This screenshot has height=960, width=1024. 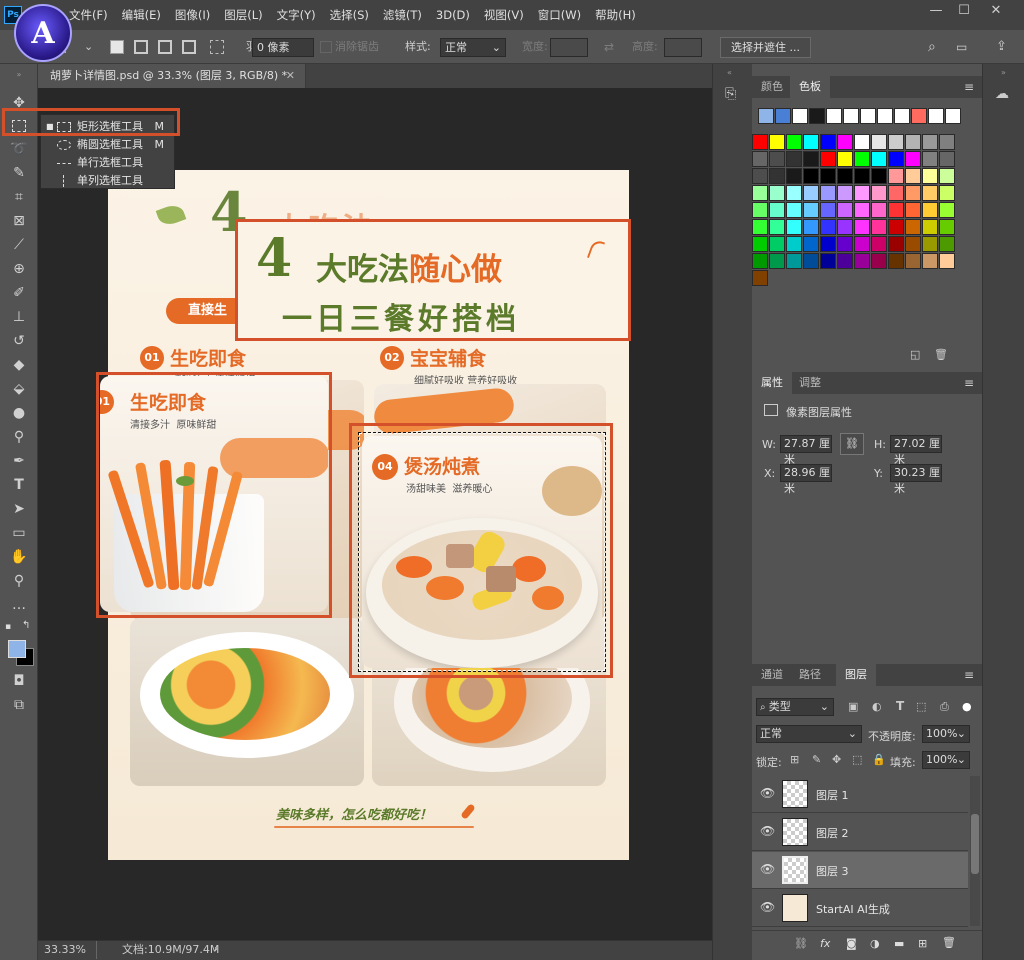 I want to click on lock-all-icon: 🔒, so click(x=879, y=759).